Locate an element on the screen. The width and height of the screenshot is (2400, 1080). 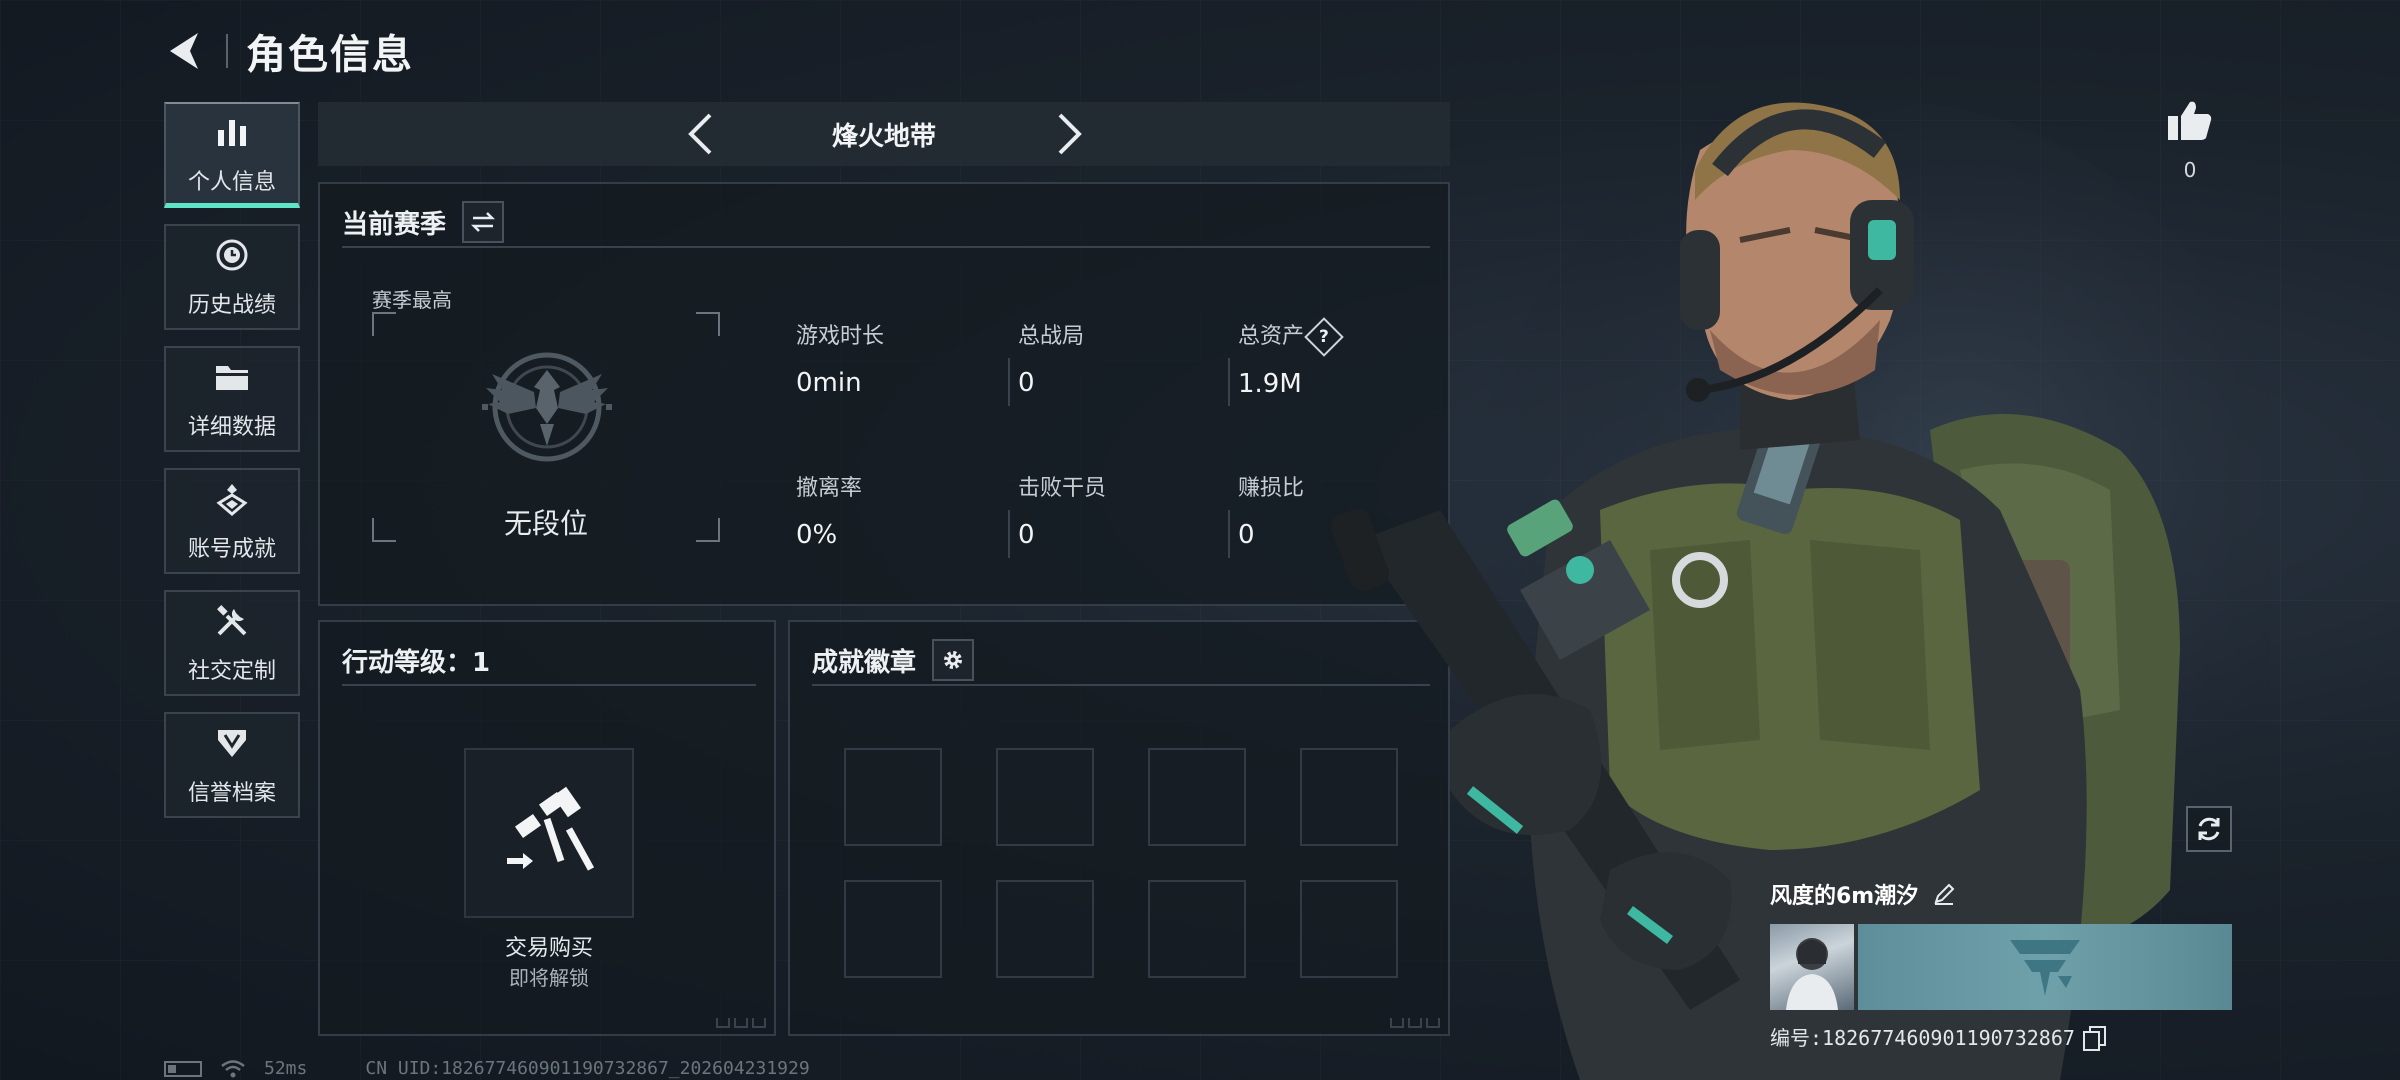
rank-box: 无段位 is located at coordinates (546, 413).